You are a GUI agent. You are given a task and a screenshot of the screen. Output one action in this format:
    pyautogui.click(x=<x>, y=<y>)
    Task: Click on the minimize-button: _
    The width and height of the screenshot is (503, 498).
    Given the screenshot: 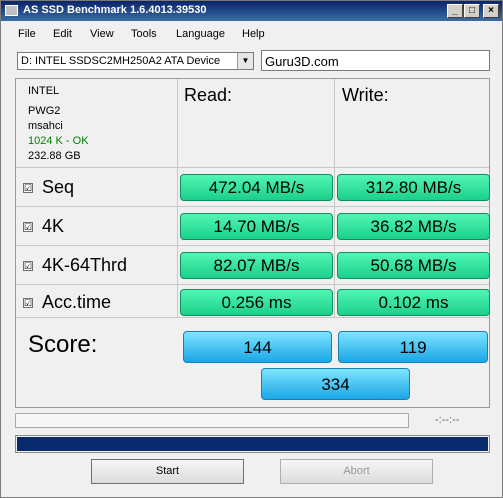 What is the action you would take?
    pyautogui.click(x=455, y=11)
    